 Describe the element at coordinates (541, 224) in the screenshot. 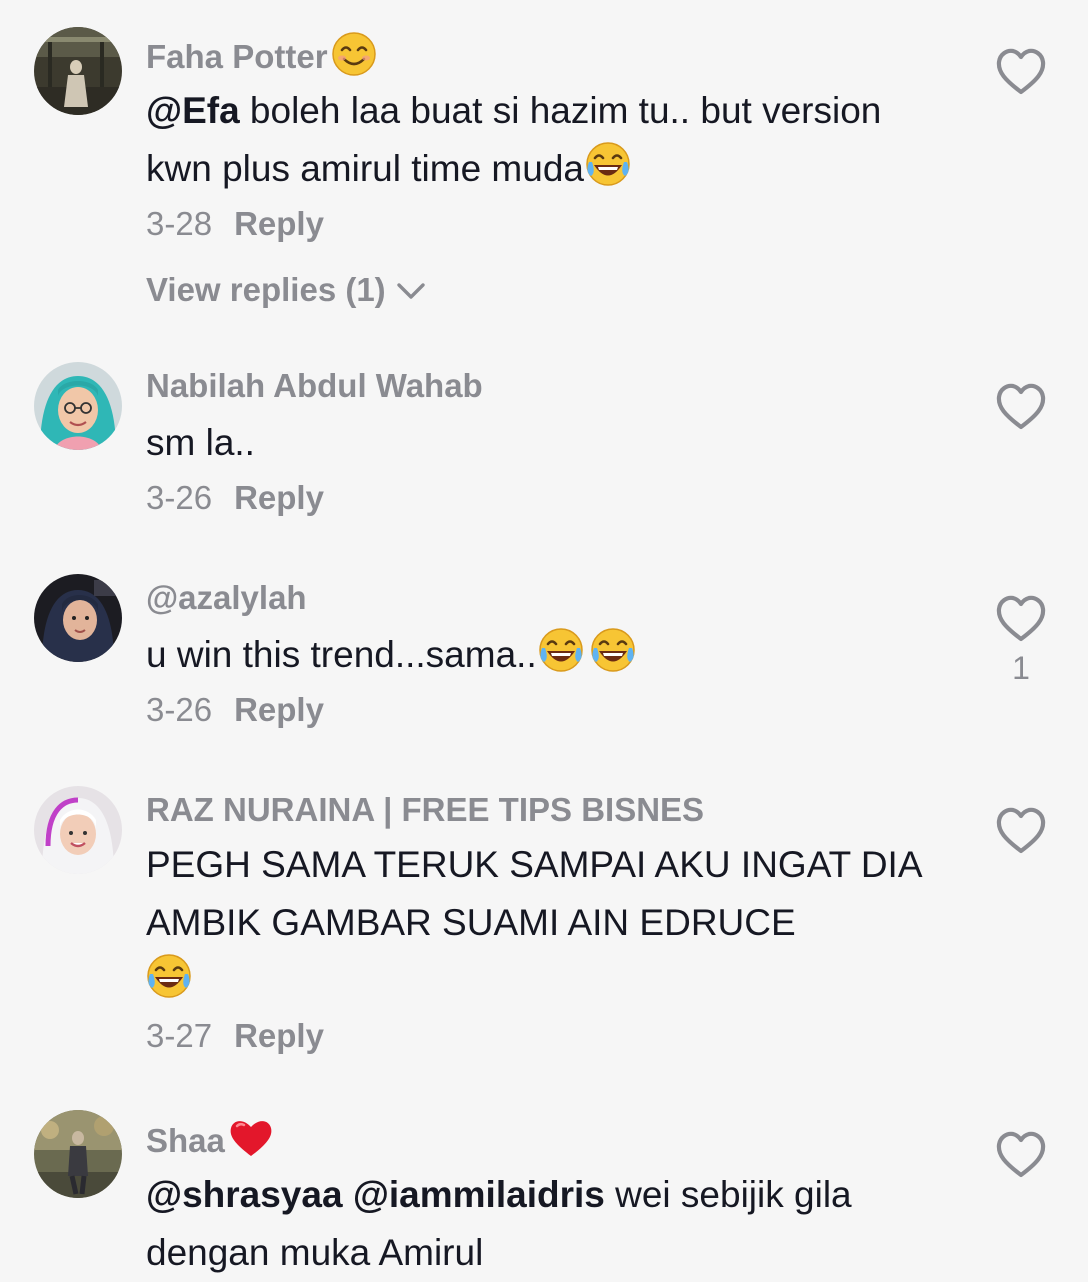

I see `comment-meta: 3-28 Reply` at that location.